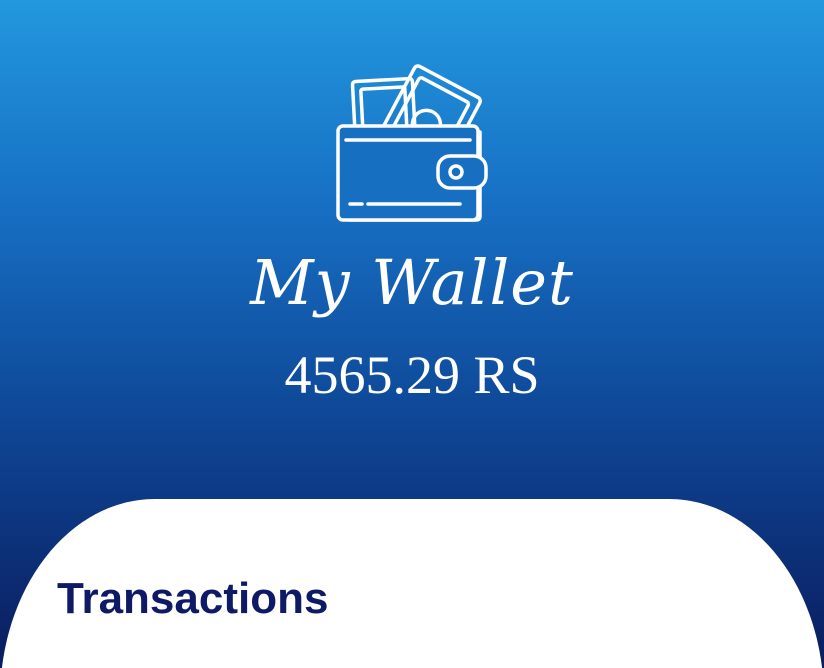 The width and height of the screenshot is (824, 668). What do you see at coordinates (412, 375) in the screenshot?
I see `wallet-balance: 4565.29 RS` at bounding box center [412, 375].